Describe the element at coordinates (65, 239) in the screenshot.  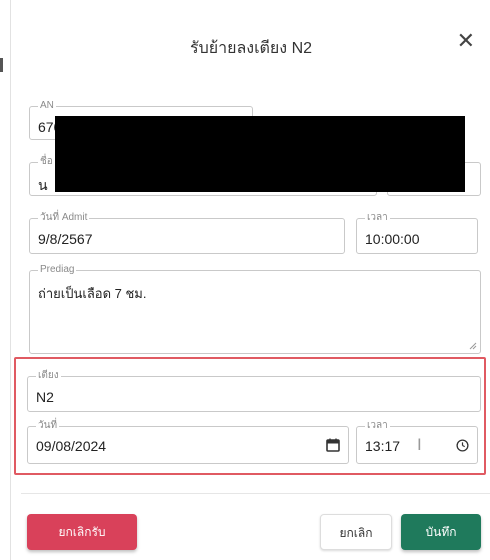
I see `admit-date-value: 9/8/2567` at that location.